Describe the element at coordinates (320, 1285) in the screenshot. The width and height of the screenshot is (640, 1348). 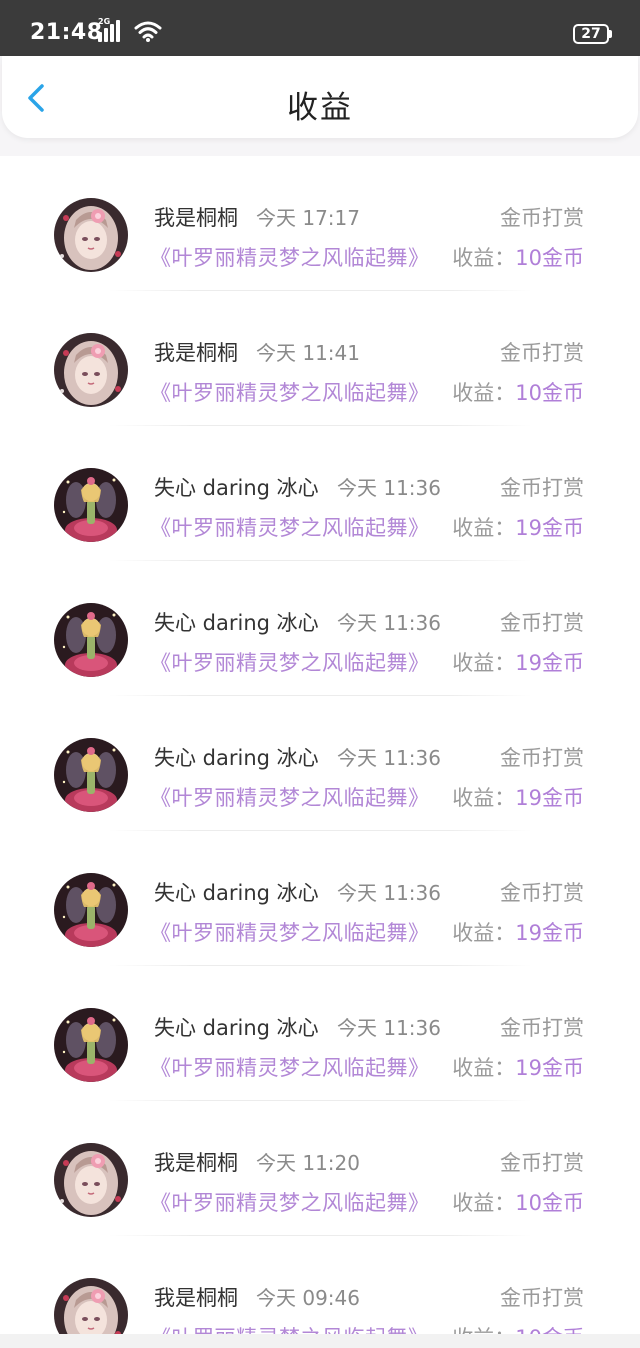
I see `list-item: 我是桐桐今天 09:46 金币打赏《叶罗丽精灵梦之风临起舞》 收益：10金币` at that location.